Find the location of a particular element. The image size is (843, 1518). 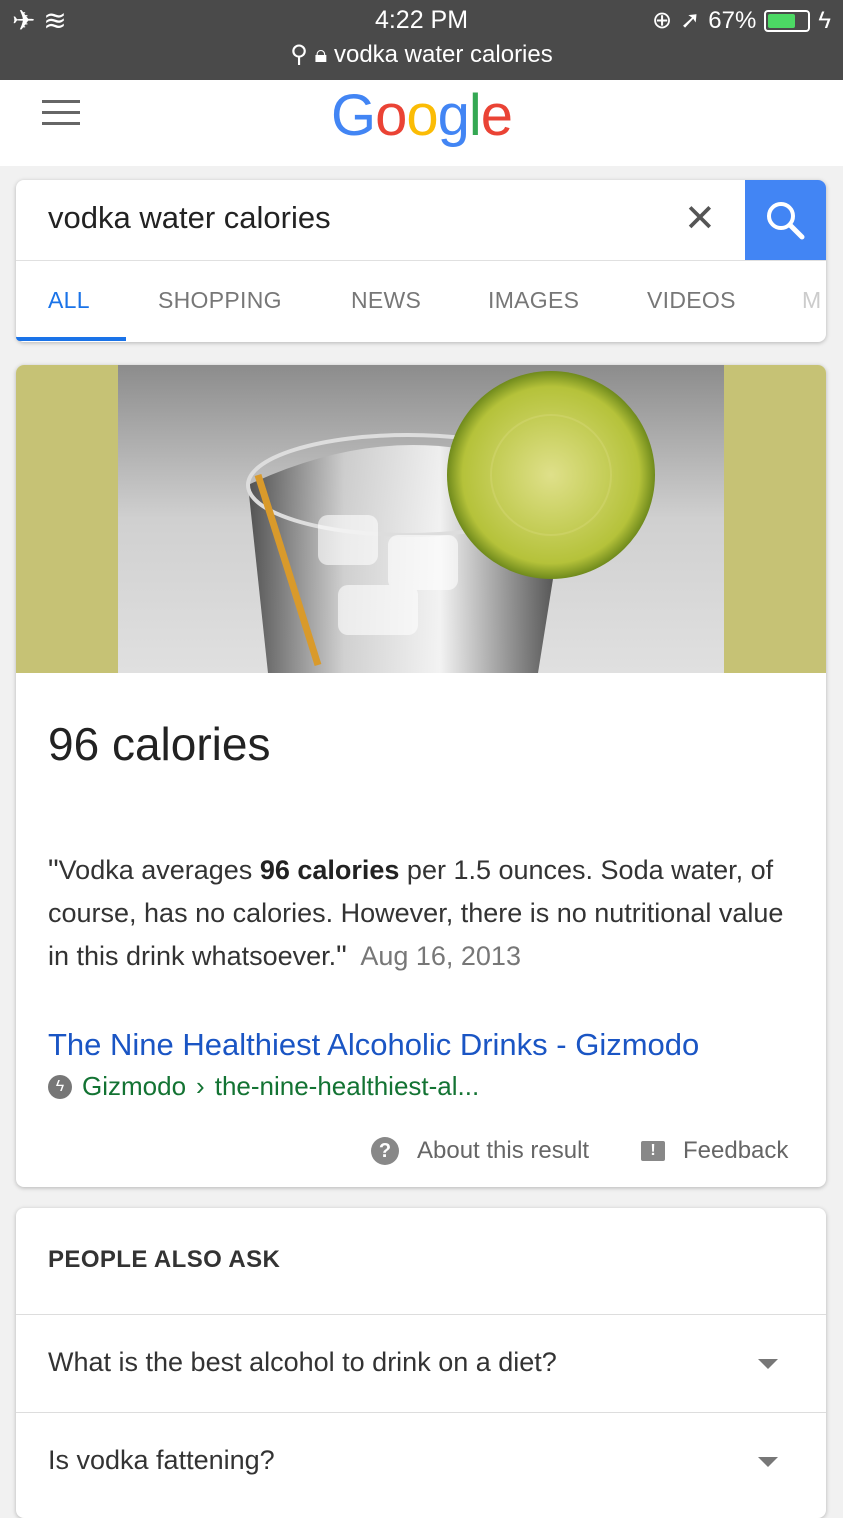

clear-icon: ✕ is located at coordinates (700, 218).